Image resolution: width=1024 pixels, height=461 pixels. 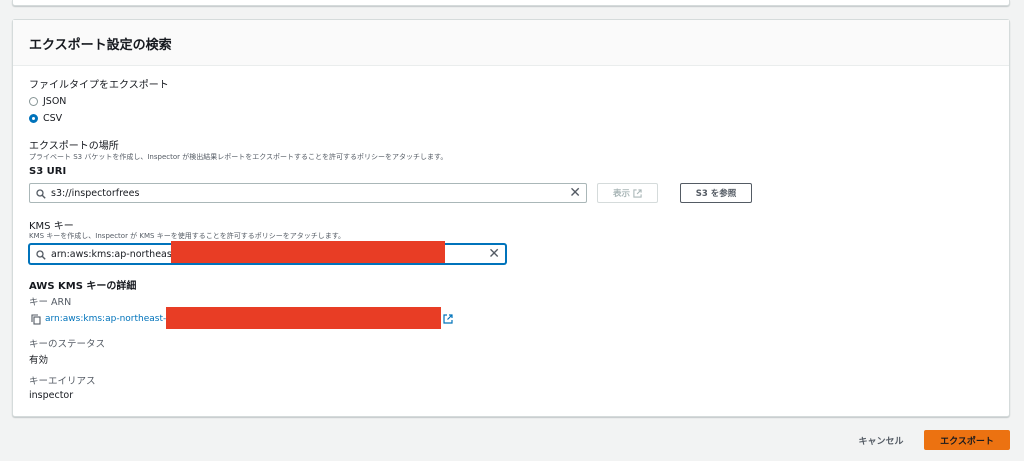 I want to click on cancel-button: キャンセル, so click(x=881, y=440).